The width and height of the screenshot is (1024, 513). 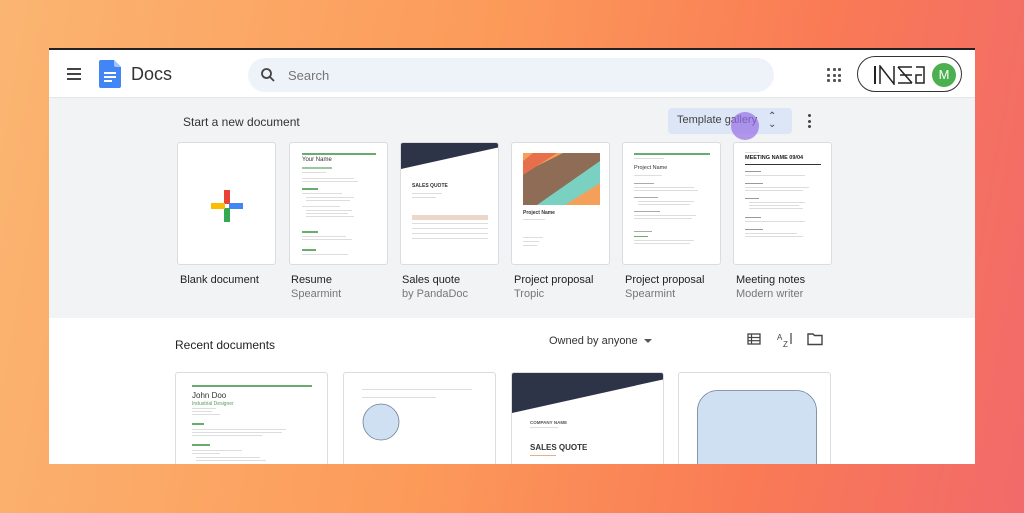 I want to click on recent-document-card: John Doo Industrial Designer, so click(x=251, y=418).